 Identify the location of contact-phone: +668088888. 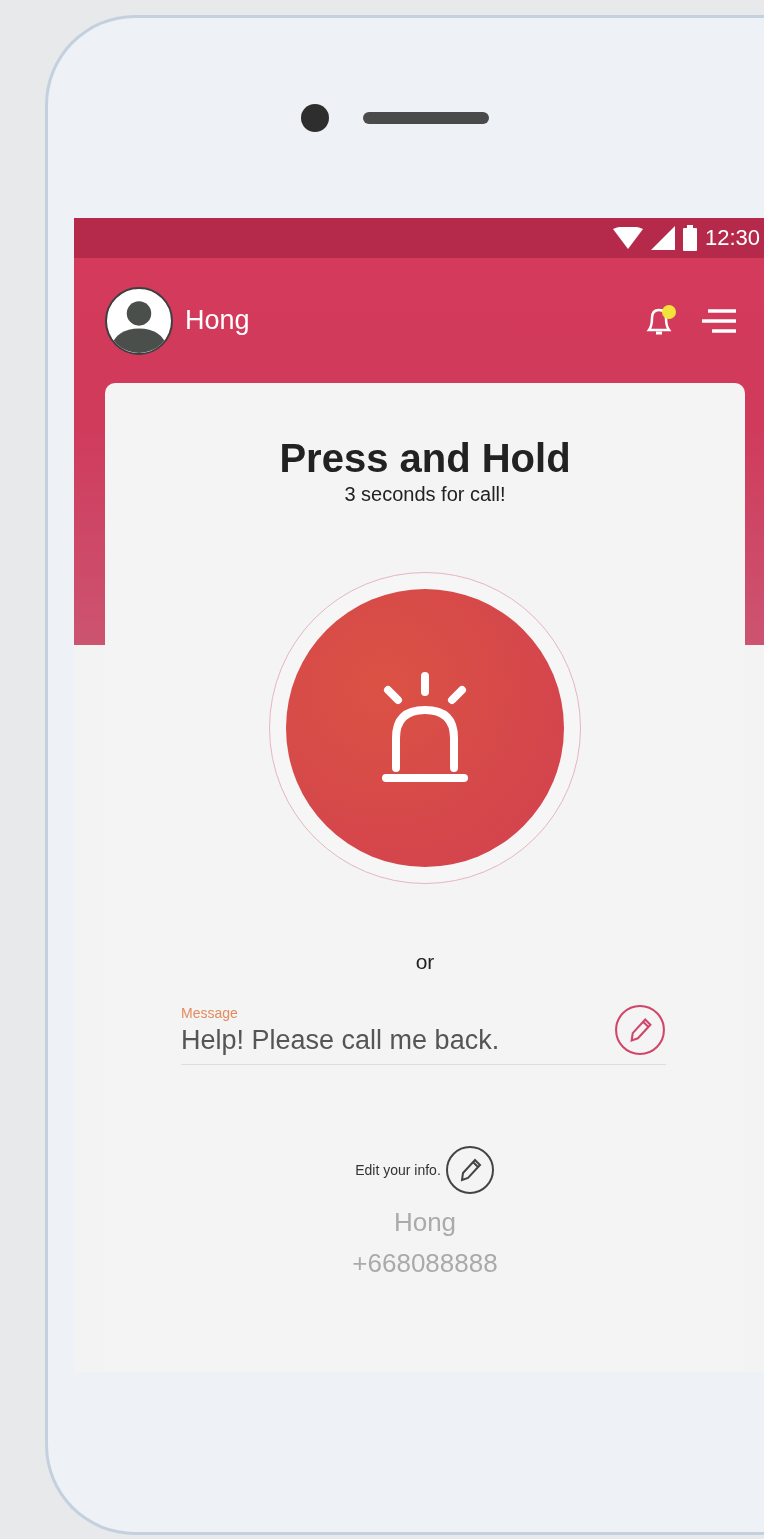
(425, 1263).